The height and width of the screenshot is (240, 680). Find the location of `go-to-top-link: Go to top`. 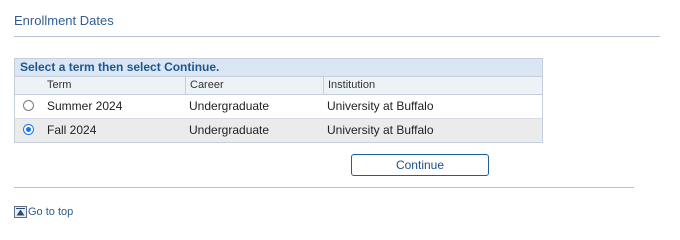

go-to-top-link: Go to top is located at coordinates (43, 212).